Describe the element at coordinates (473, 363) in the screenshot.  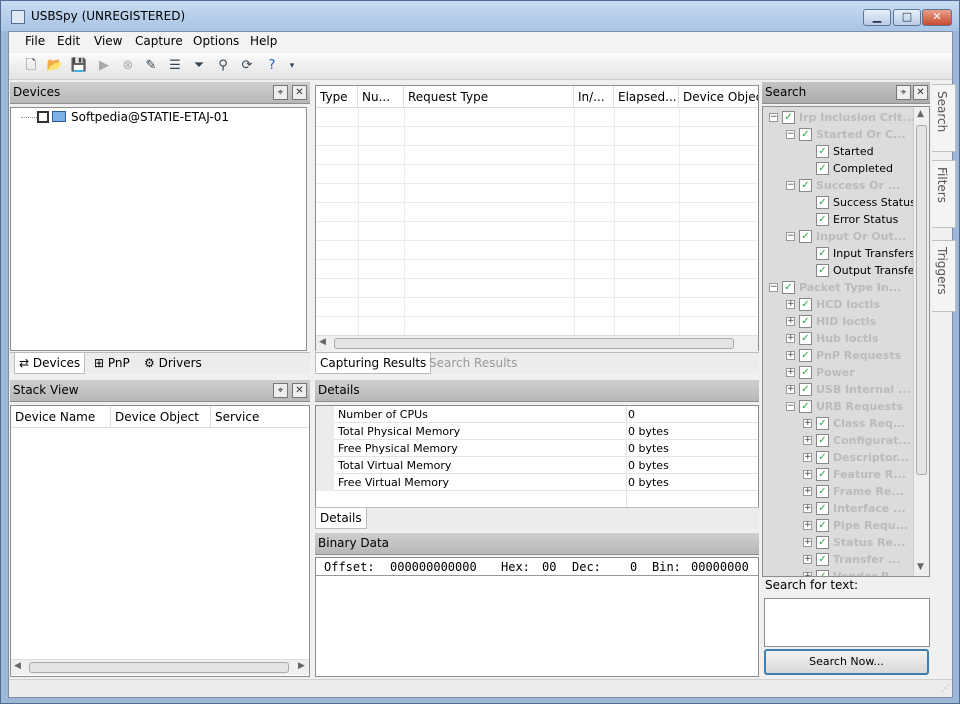
I see `tab-search-results: Search Results` at that location.